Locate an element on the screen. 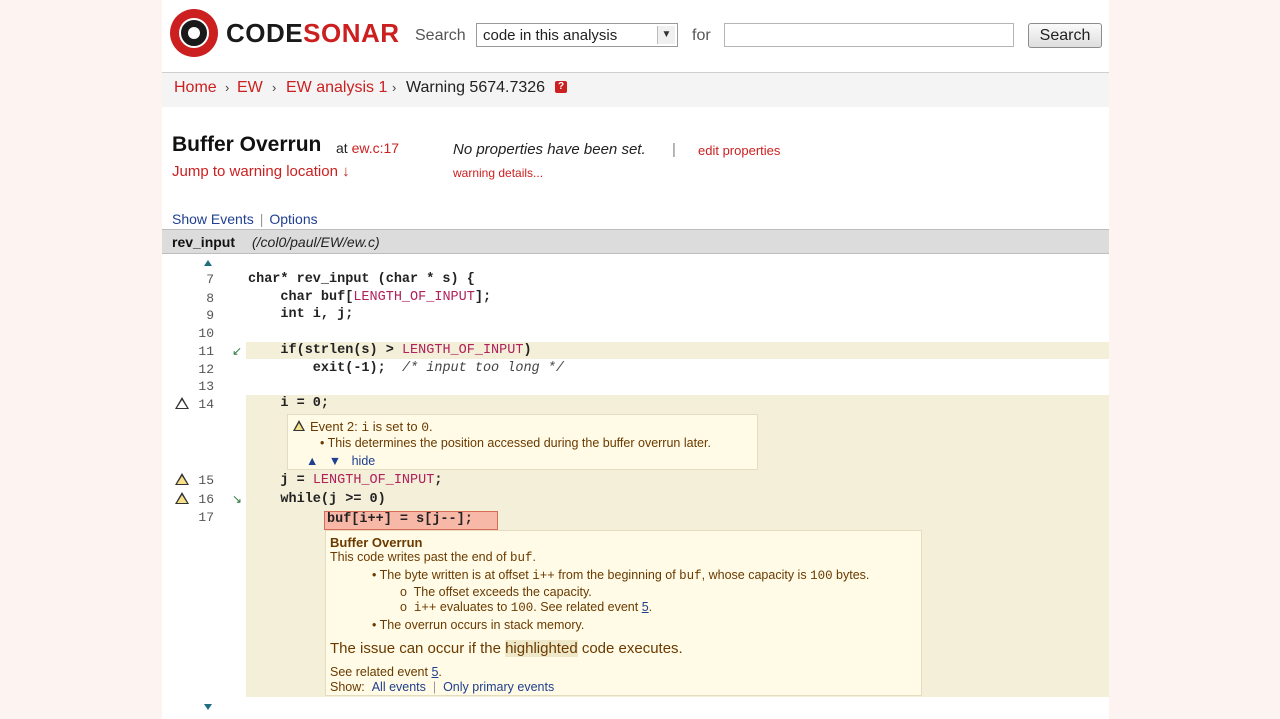 The image size is (1280, 719). code-line-14: i = 0; is located at coordinates (289, 403).